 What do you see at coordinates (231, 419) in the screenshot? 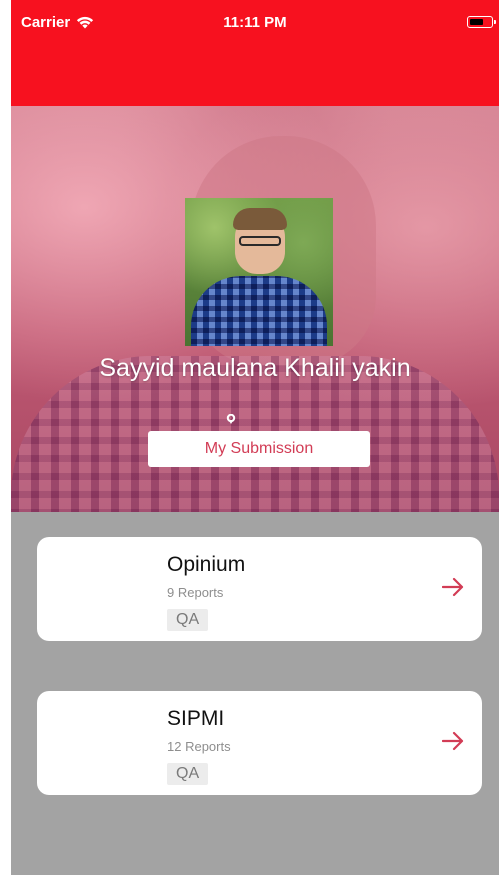
I see `location-pin-icon` at bounding box center [231, 419].